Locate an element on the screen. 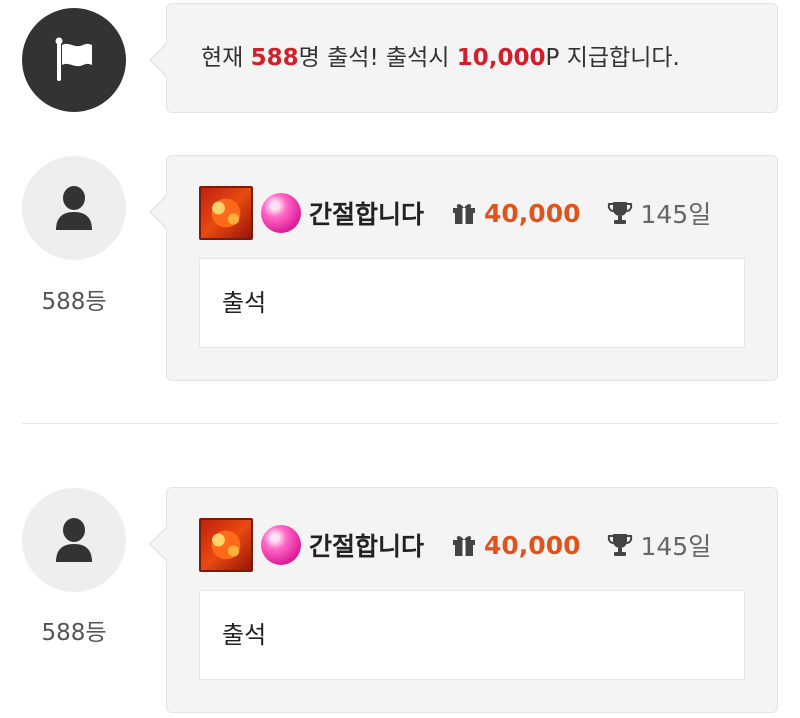 Image resolution: width=800 pixels, height=718 pixels. notice-middle: 명 출석! 출석시 is located at coordinates (377, 58).